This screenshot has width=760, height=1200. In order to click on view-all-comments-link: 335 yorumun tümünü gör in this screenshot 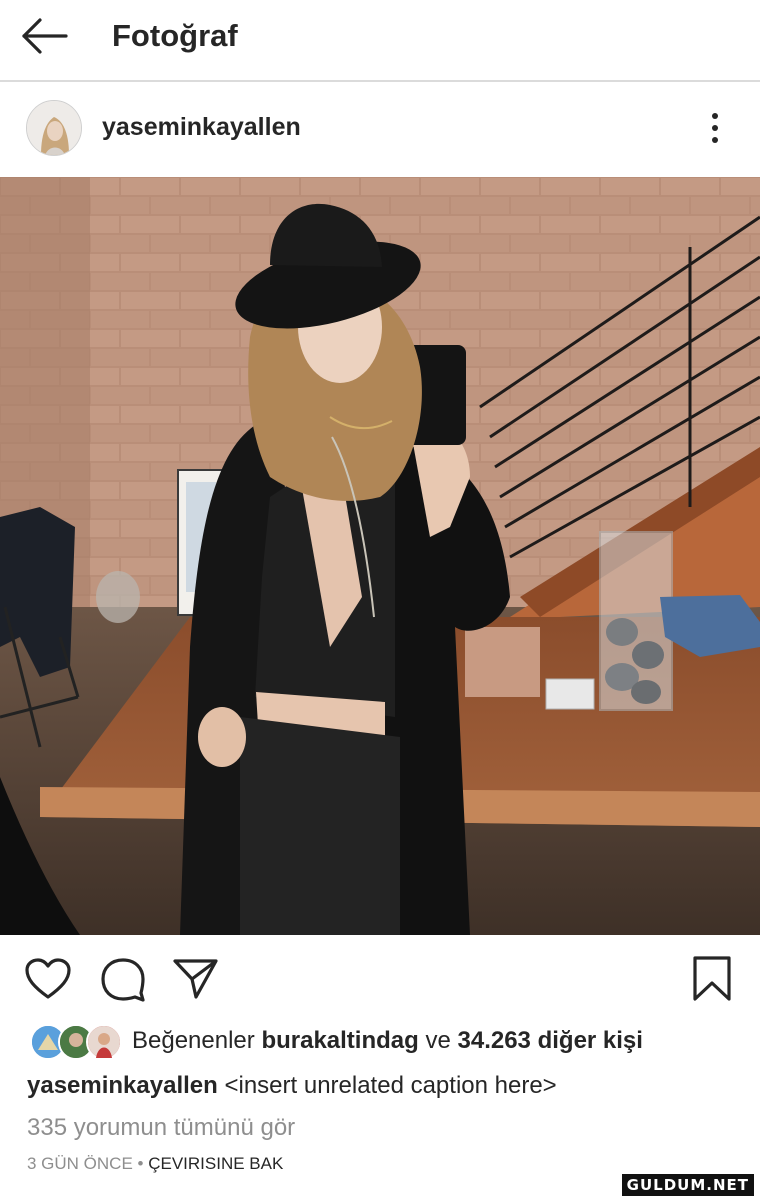, I will do `click(161, 1128)`.